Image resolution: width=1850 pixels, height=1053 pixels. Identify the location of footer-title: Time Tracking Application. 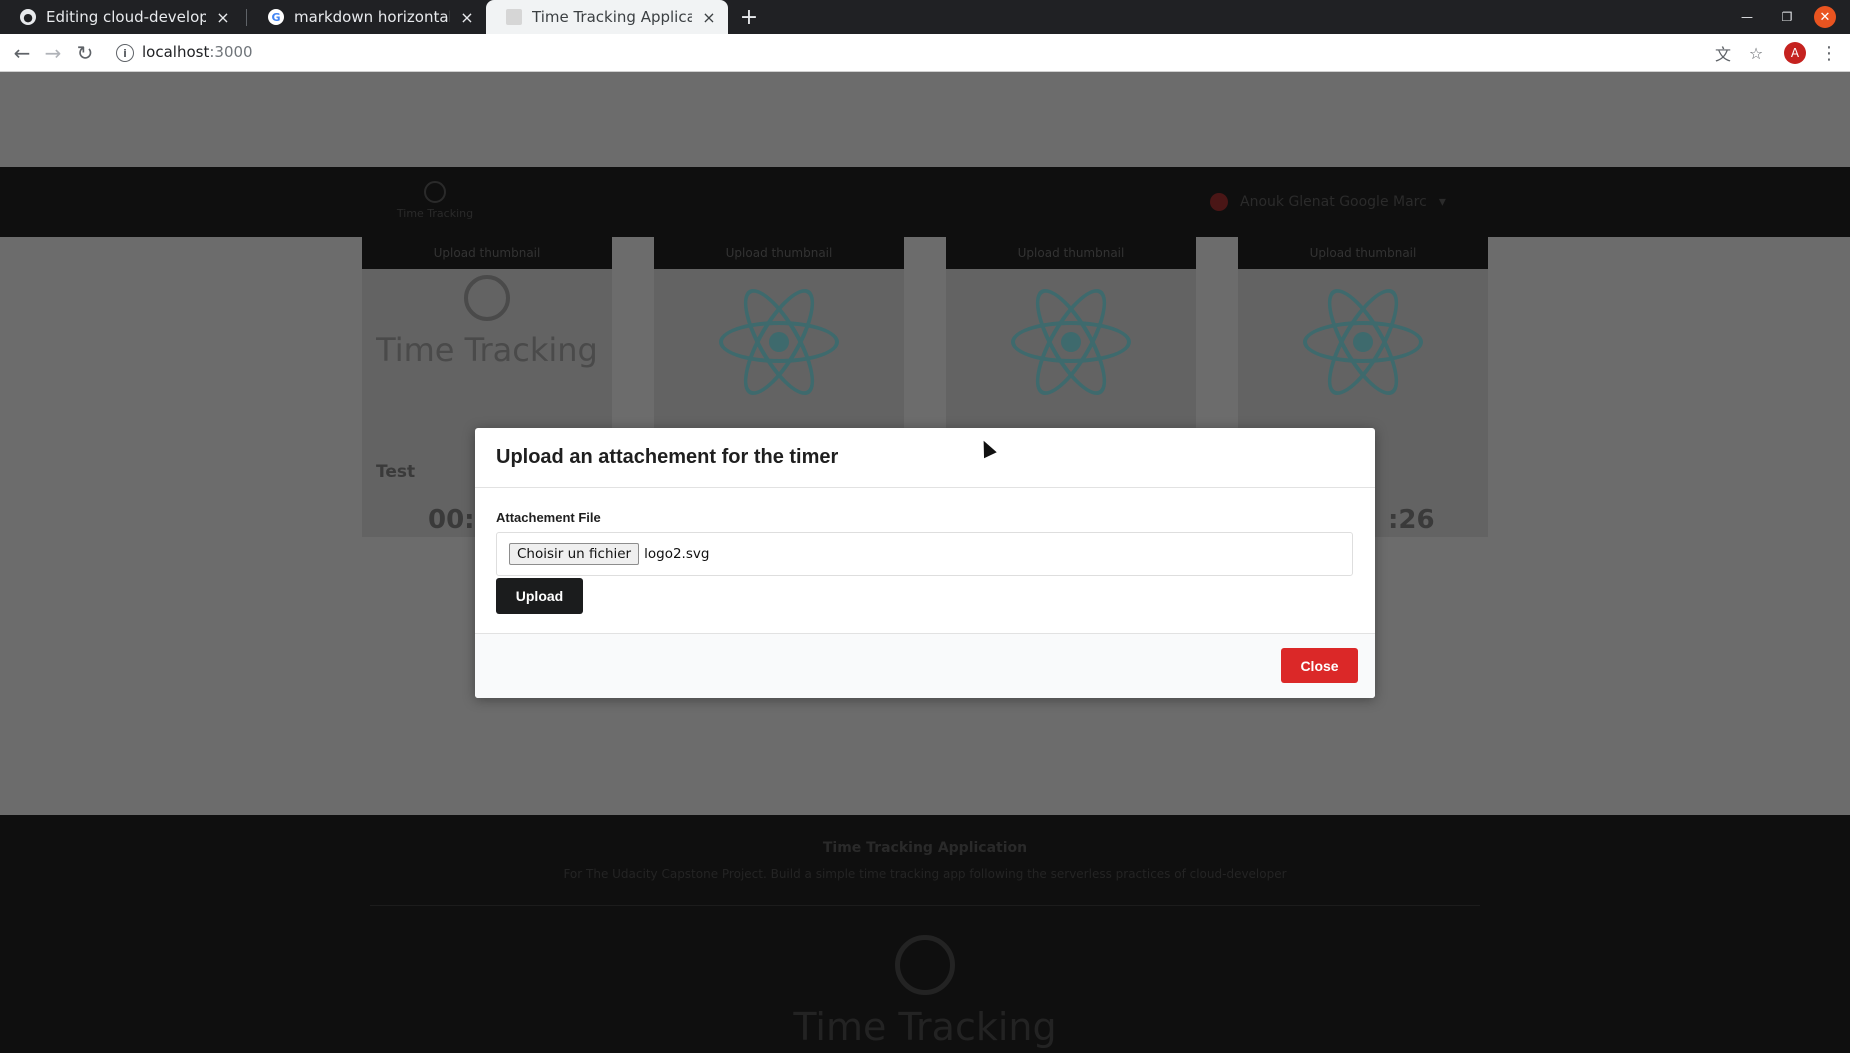
(925, 848).